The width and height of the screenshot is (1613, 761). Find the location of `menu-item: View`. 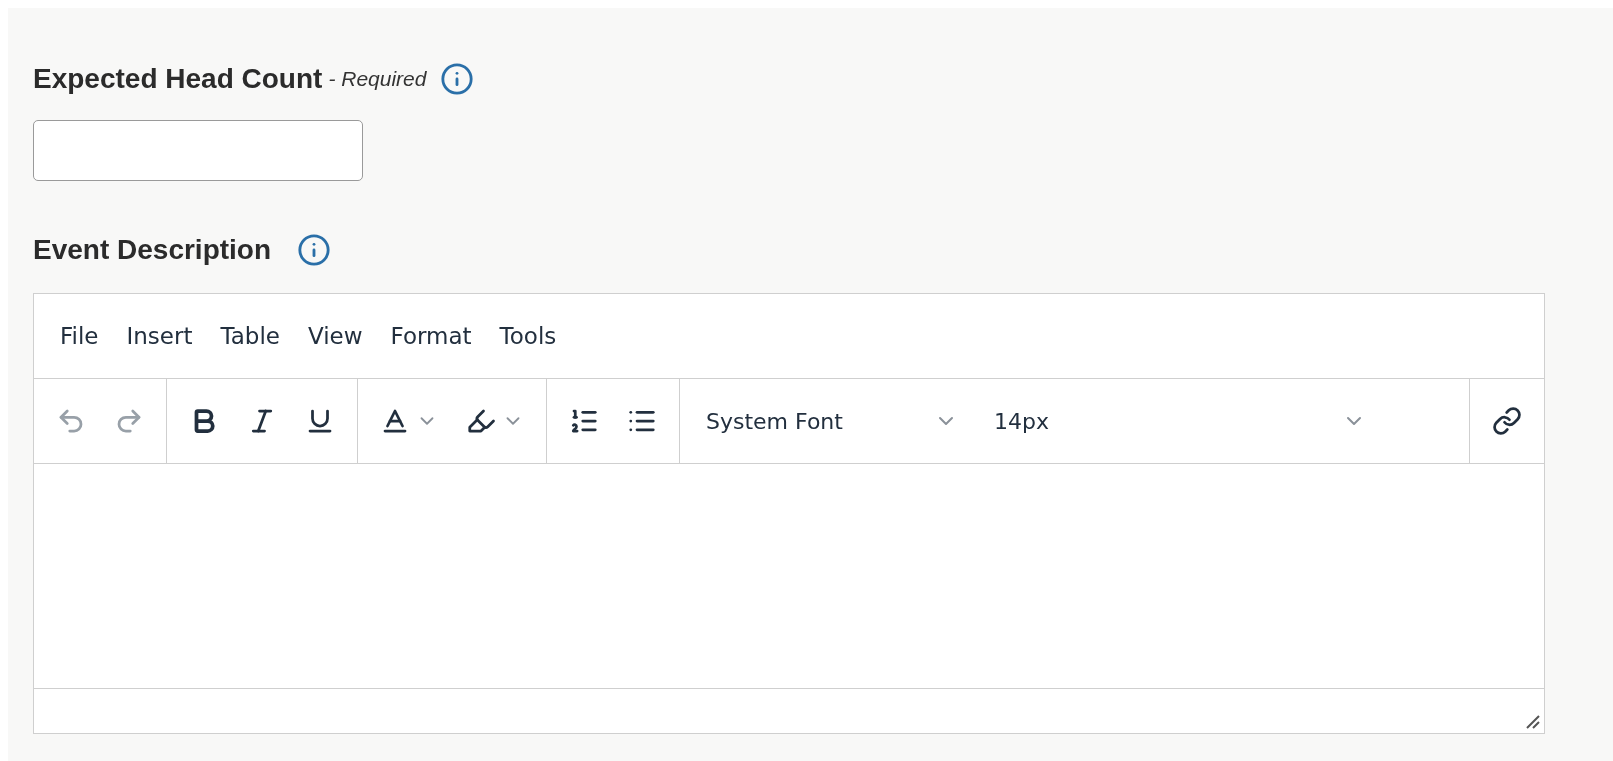

menu-item: View is located at coordinates (335, 336).